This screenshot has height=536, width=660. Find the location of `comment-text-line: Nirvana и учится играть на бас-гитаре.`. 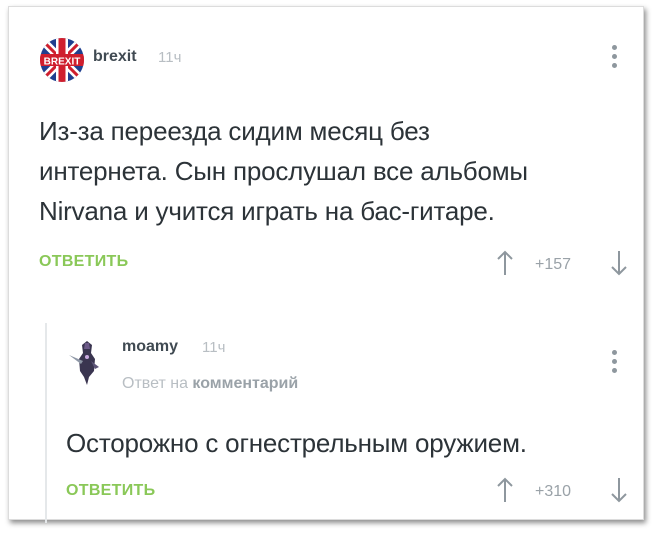

comment-text-line: Nirvana и учится играть на бас-гитаре. is located at coordinates (267, 211).